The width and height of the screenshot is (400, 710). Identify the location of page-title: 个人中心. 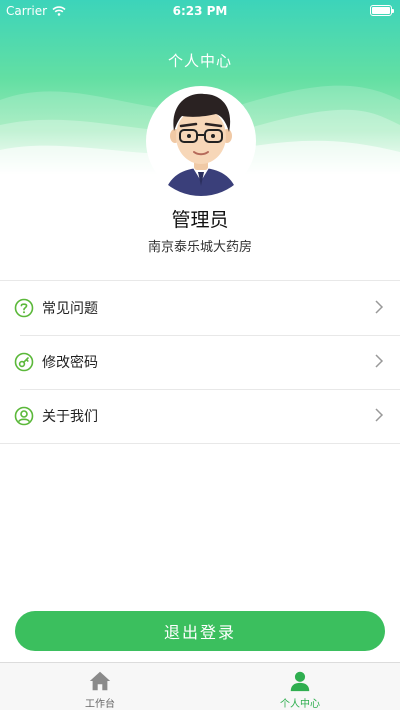
(199, 61).